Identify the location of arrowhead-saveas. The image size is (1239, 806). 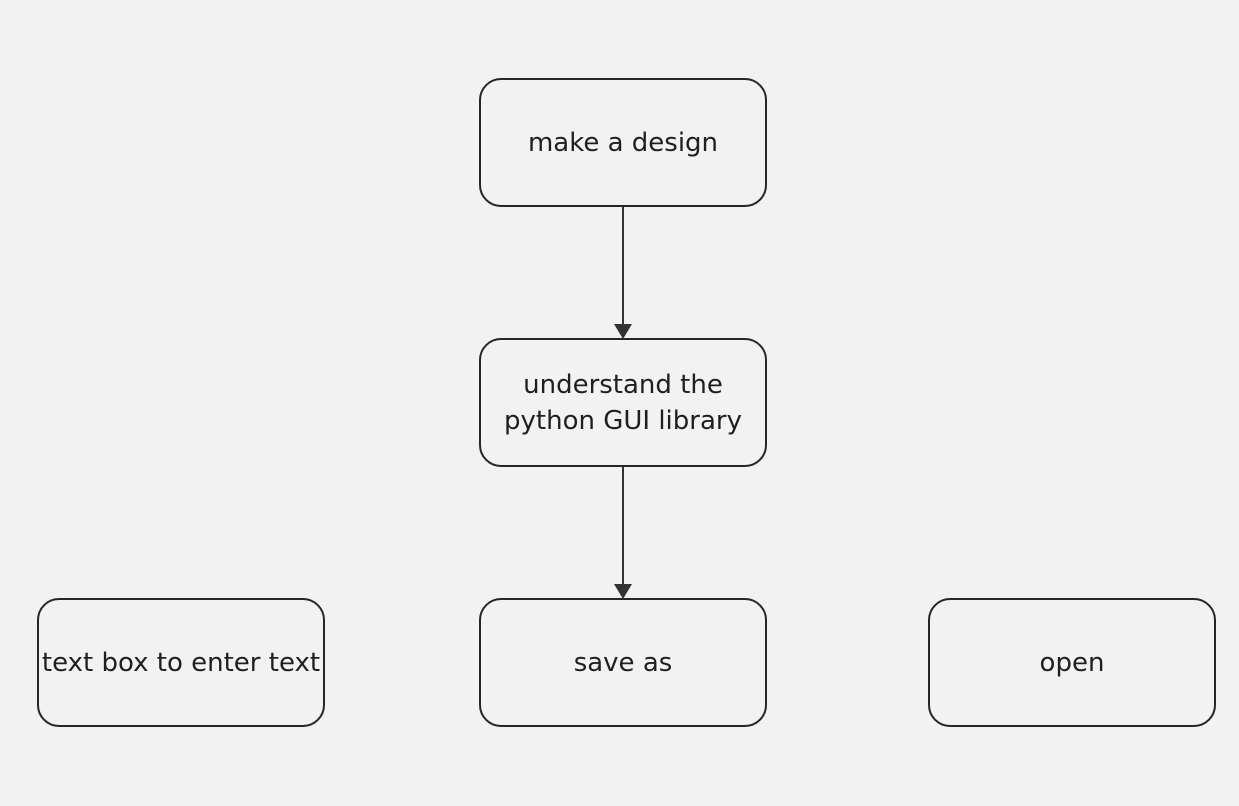
(623, 591).